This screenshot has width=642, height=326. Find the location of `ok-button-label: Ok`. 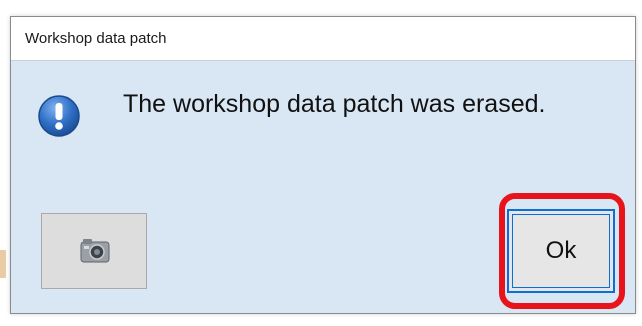

ok-button-label: Ok is located at coordinates (561, 250).